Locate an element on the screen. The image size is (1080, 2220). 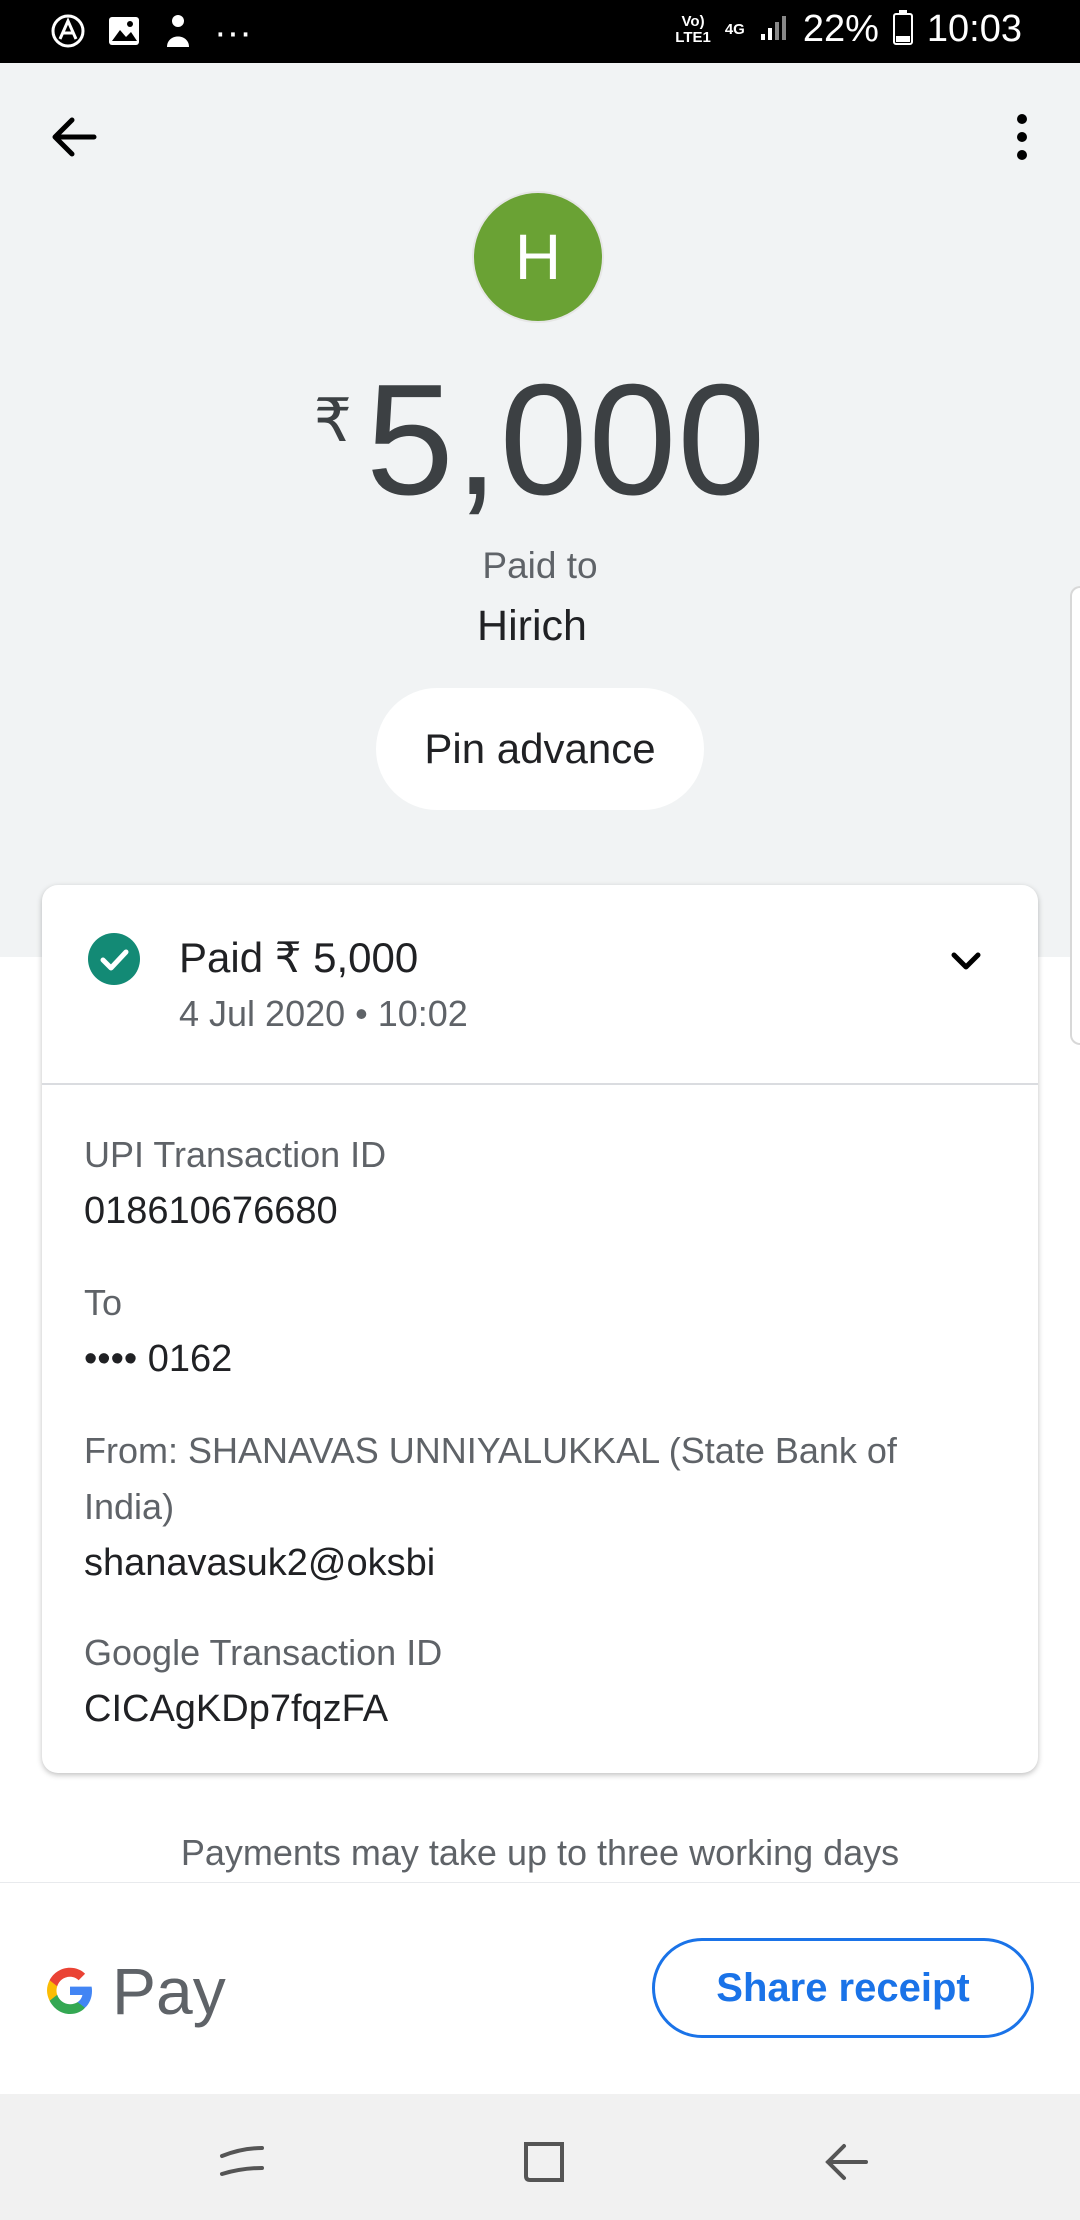
clock: 10:03 is located at coordinates (974, 29).